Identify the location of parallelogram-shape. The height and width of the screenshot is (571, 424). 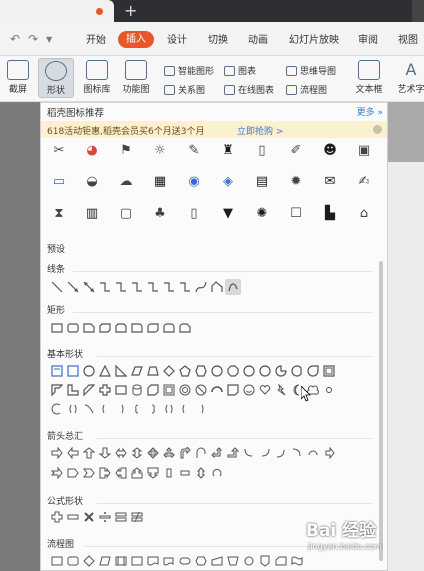
(137, 371).